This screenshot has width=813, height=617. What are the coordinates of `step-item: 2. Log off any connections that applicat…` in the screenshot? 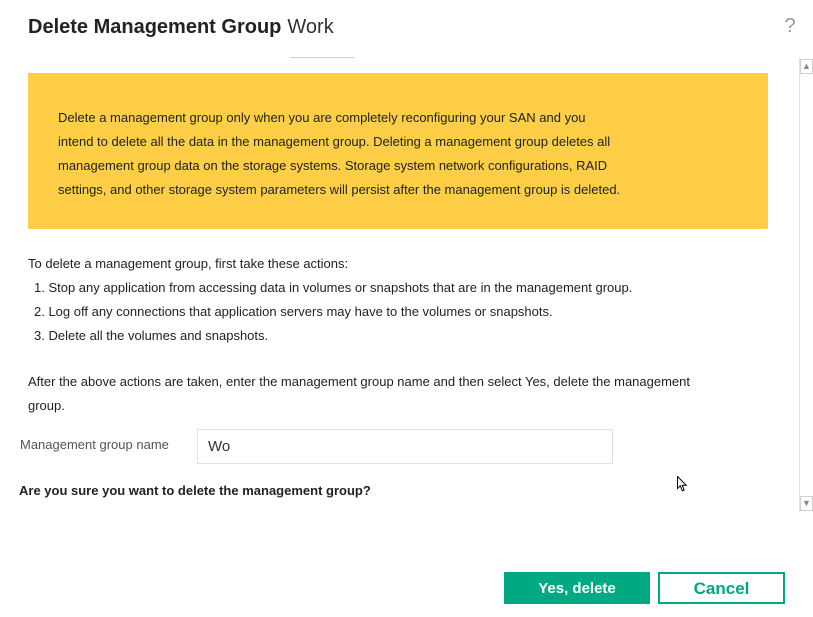 It's located at (293, 311).